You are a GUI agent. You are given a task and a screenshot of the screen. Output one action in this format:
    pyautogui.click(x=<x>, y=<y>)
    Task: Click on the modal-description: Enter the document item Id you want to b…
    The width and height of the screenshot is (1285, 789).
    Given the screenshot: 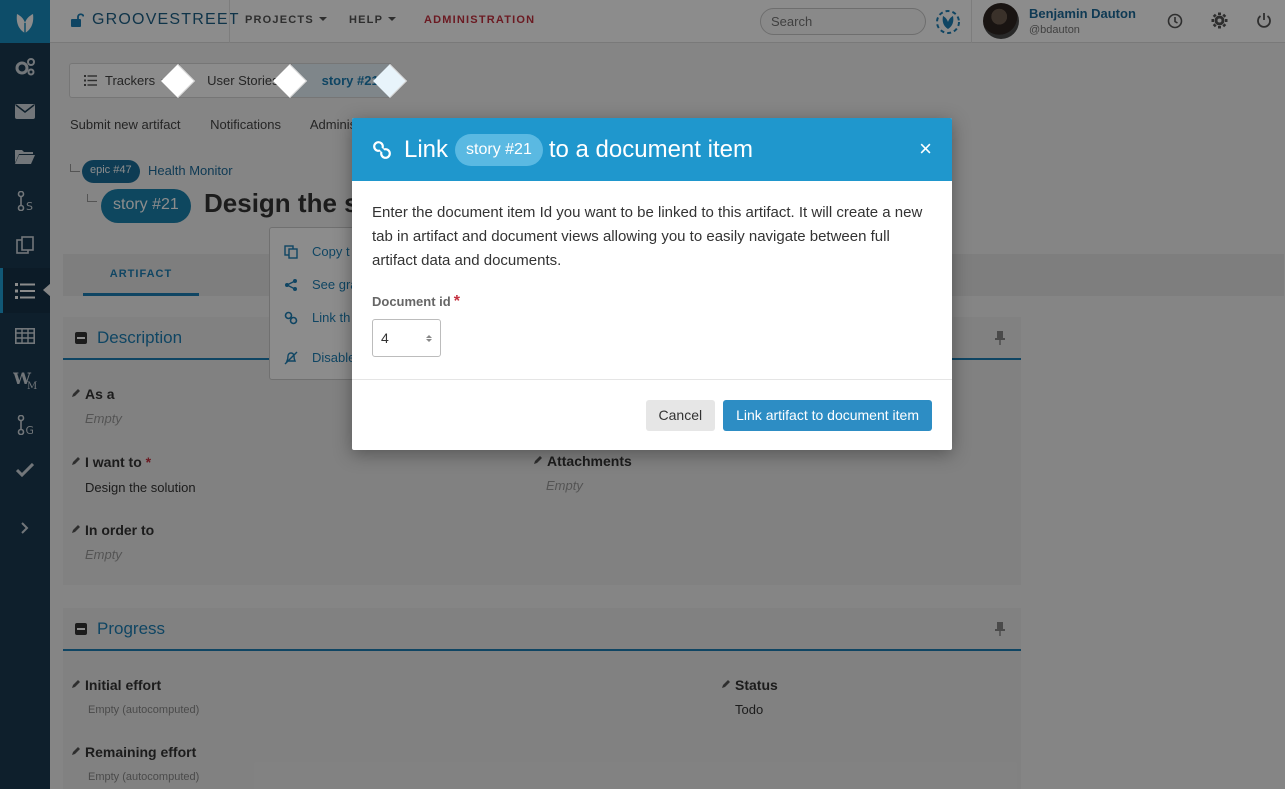 What is the action you would take?
    pyautogui.click(x=647, y=236)
    